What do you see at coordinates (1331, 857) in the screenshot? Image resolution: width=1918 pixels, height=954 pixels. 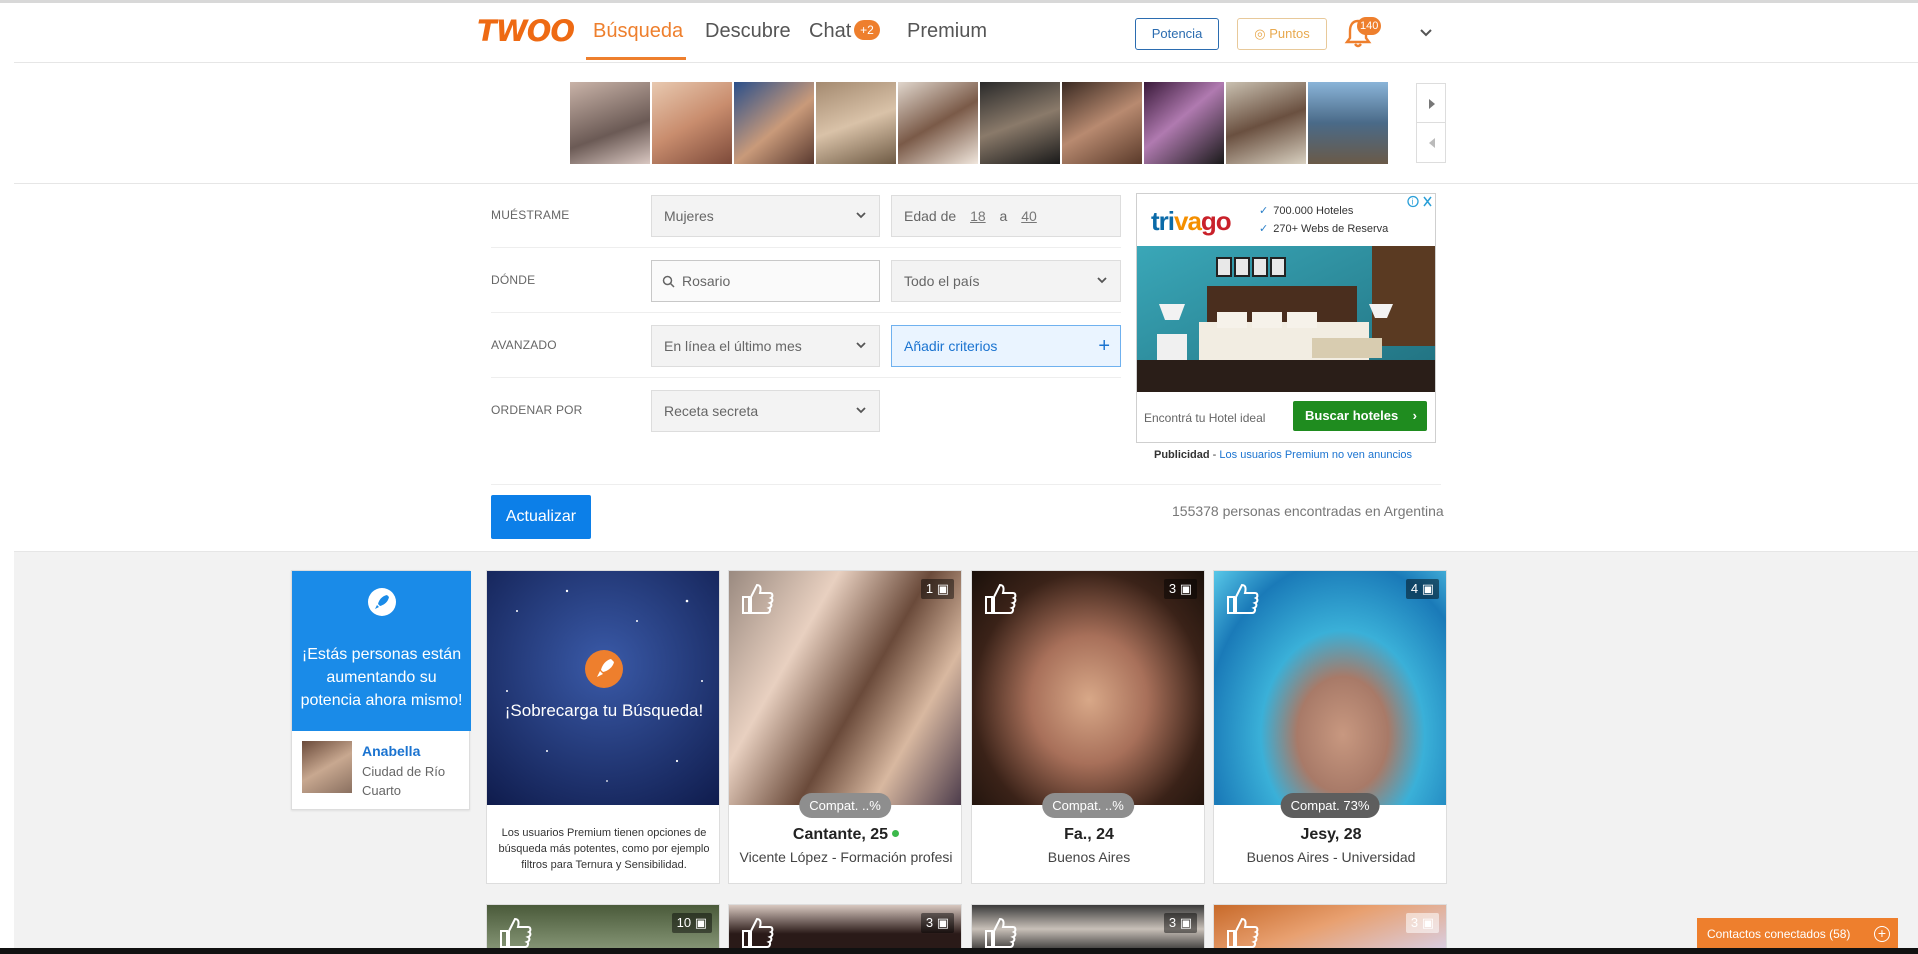 I see `profile-location: Buenos Aires - Universidad` at bounding box center [1331, 857].